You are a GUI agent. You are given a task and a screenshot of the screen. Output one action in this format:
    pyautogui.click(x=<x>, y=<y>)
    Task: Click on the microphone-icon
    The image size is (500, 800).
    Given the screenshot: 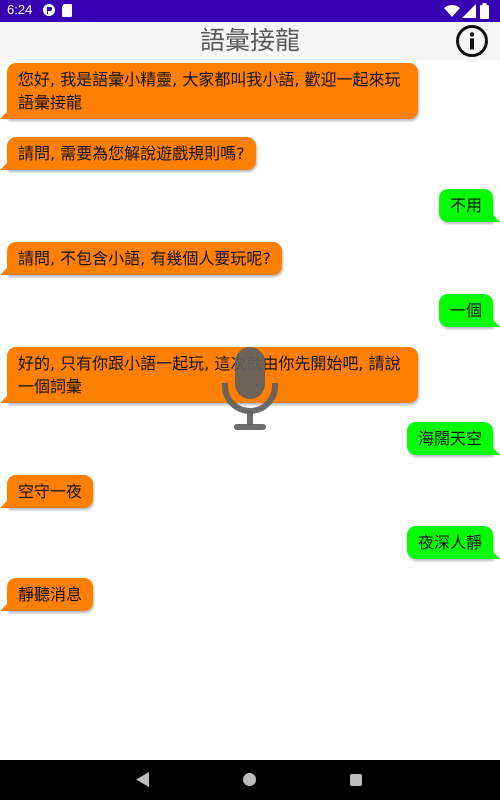 What is the action you would take?
    pyautogui.click(x=250, y=390)
    